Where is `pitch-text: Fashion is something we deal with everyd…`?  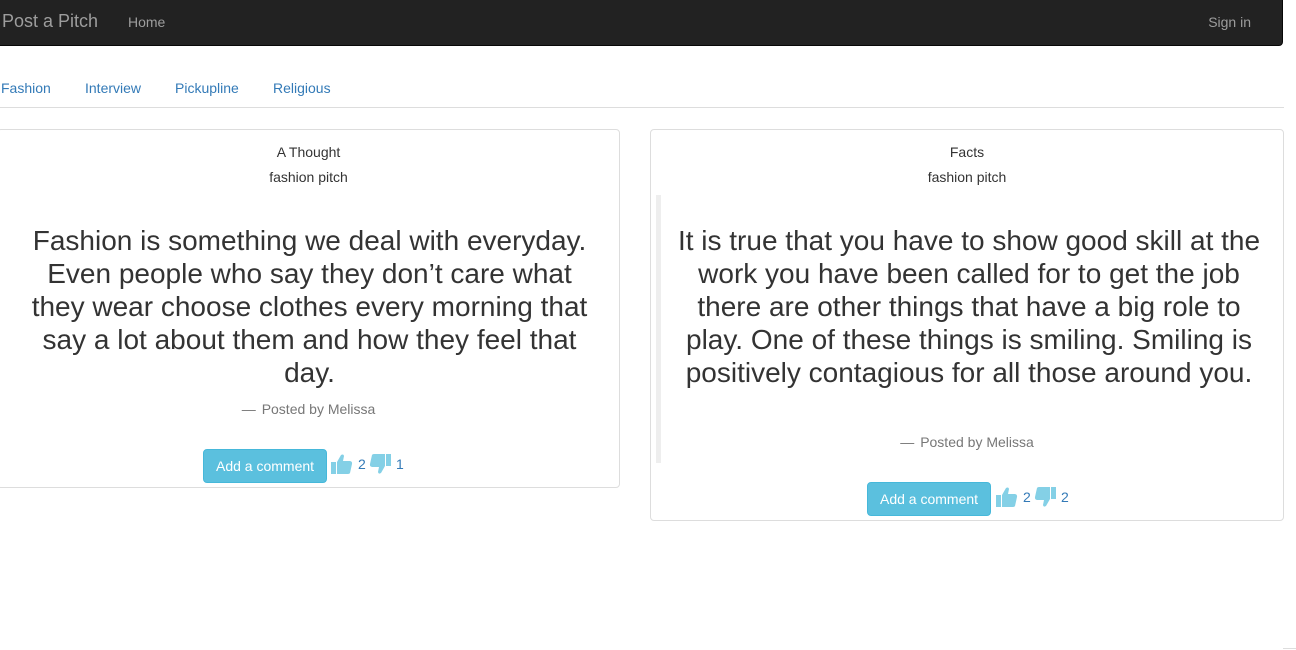 pitch-text: Fashion is something we deal with everyd… is located at coordinates (309, 306).